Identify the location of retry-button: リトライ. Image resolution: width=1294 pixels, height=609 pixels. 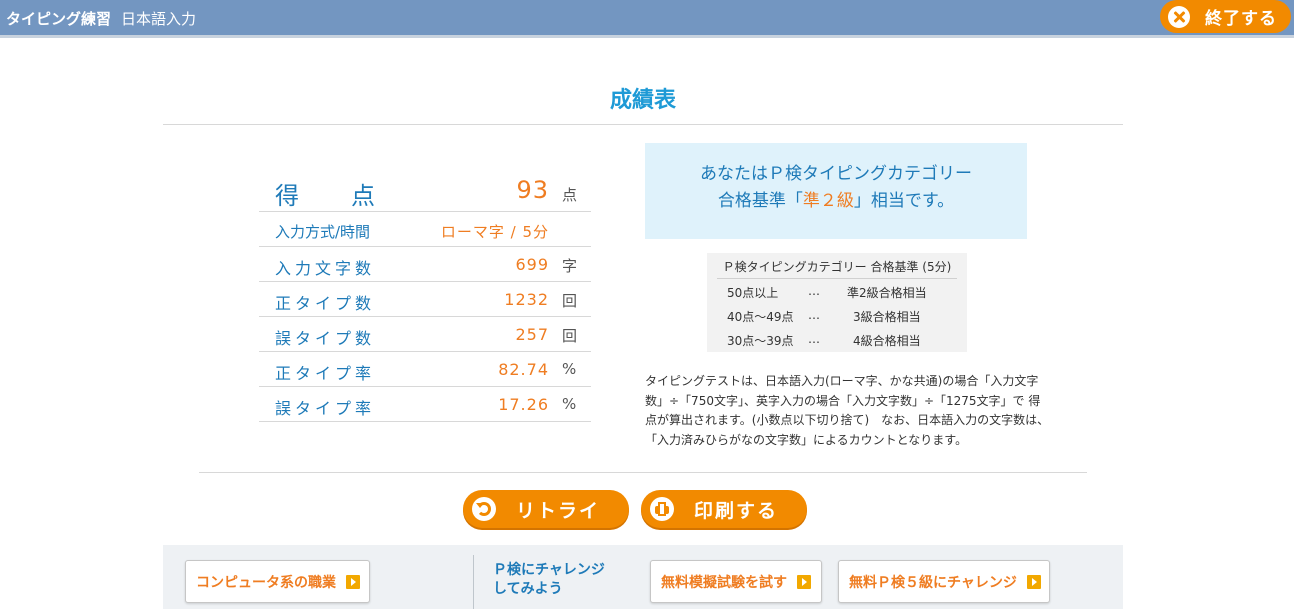
(546, 509).